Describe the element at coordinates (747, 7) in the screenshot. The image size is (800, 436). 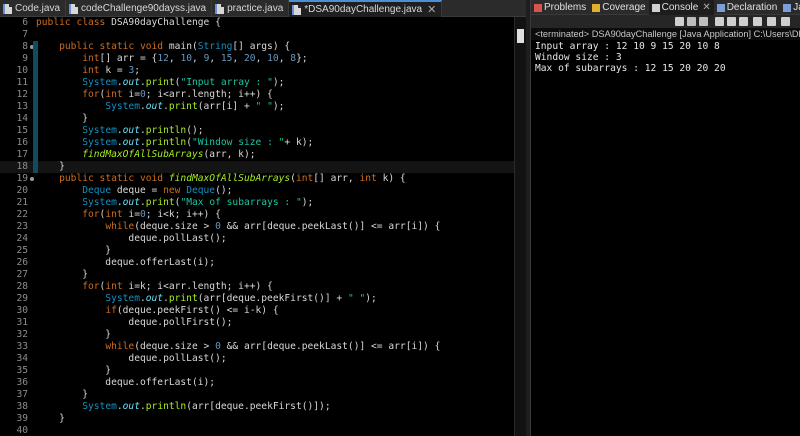
I see `tab-declaration: Declaration` at that location.